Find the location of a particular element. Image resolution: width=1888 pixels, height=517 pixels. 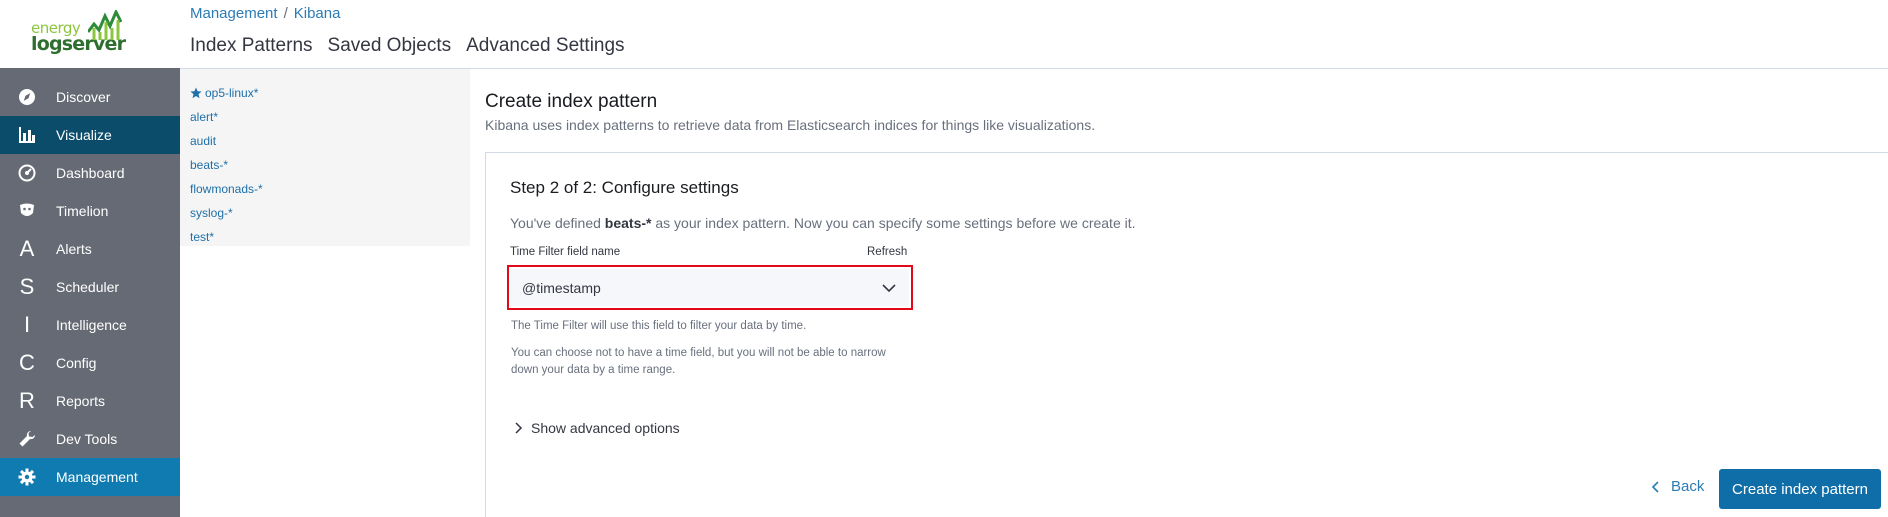

sidebar-item-management: Management is located at coordinates (90, 477).